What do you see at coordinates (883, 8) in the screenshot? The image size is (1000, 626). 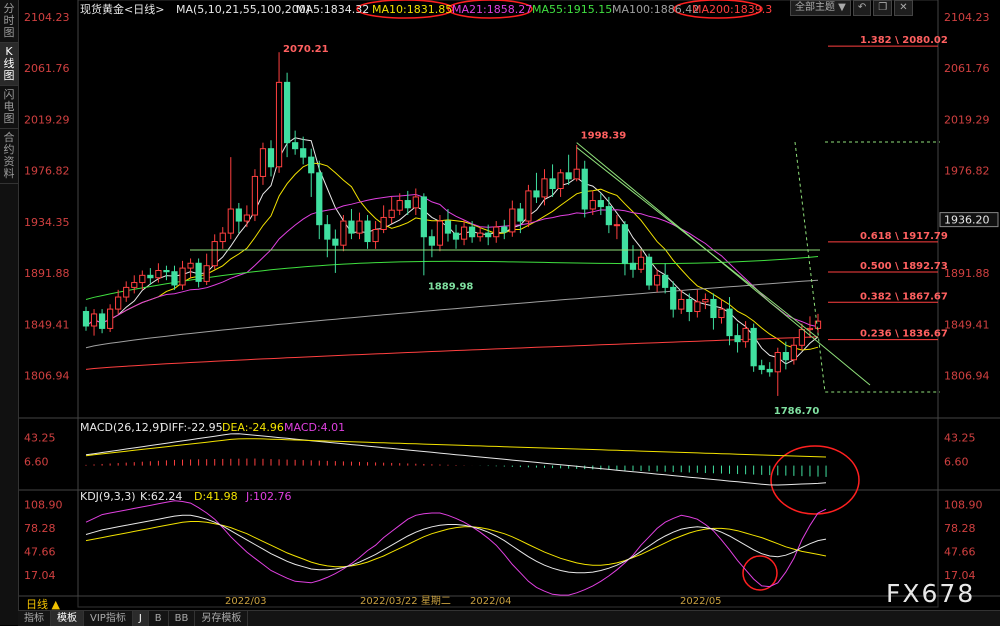 I see `restore-icon: ❐` at bounding box center [883, 8].